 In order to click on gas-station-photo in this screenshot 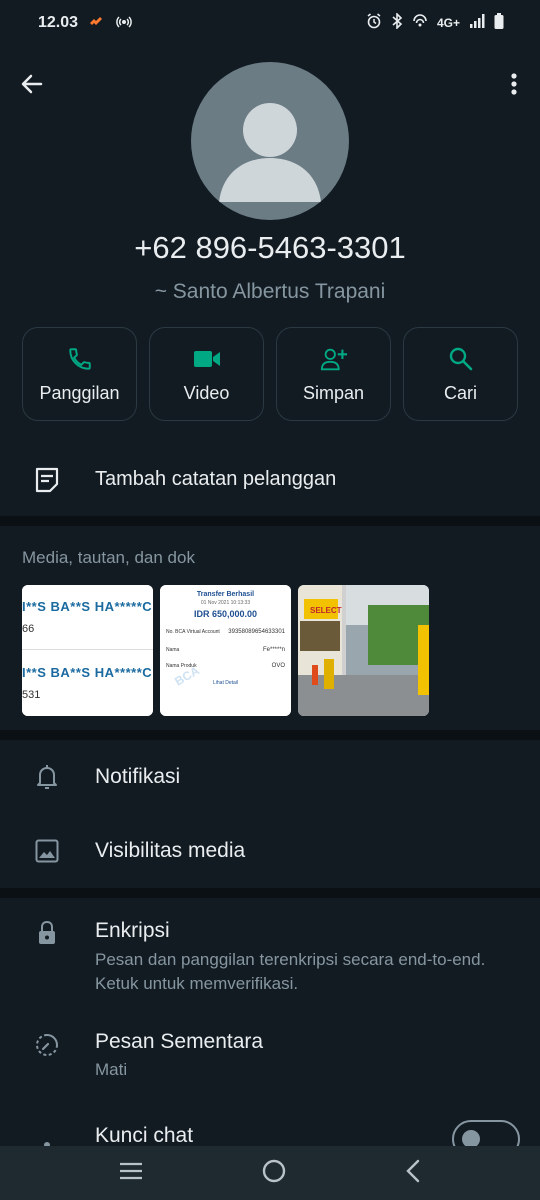, I will do `click(363, 650)`.